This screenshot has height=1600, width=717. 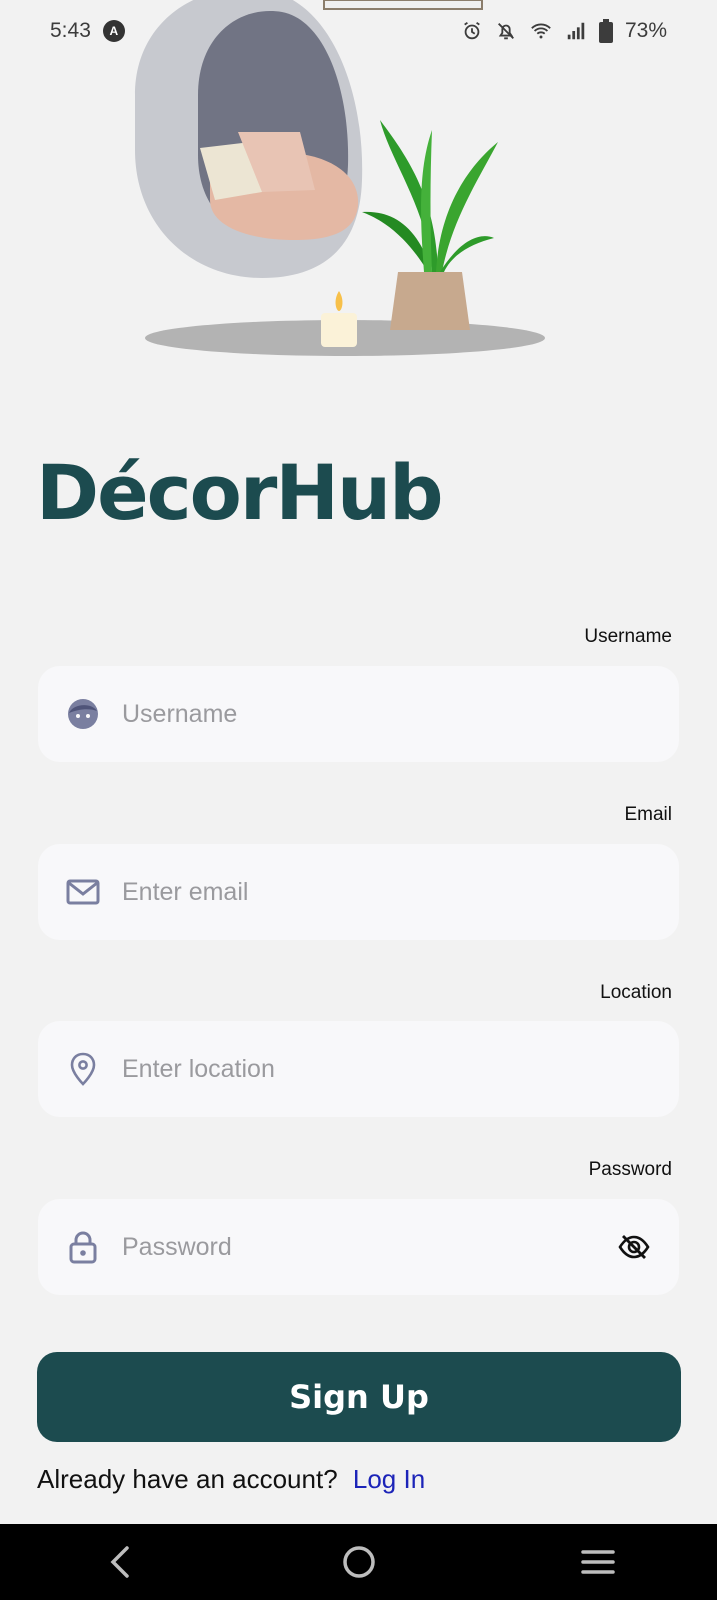 What do you see at coordinates (399, 714) in the screenshot?
I see `username-input` at bounding box center [399, 714].